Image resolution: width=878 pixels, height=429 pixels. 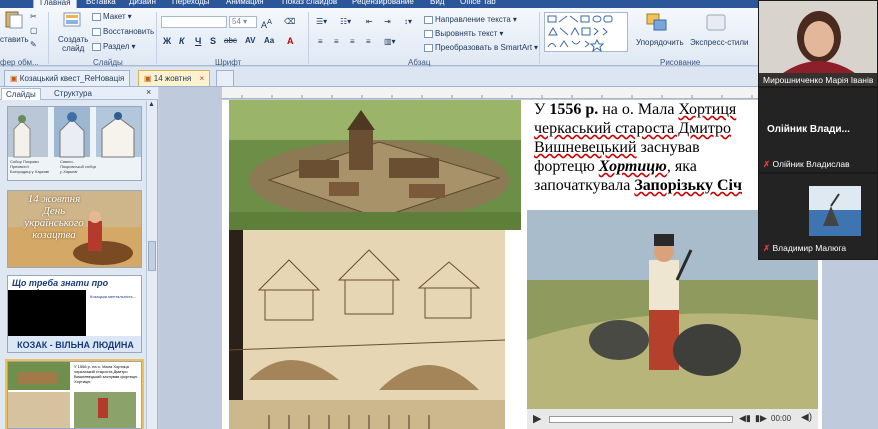 I want to click on close-pane-icon: ×, so click(x=148, y=92).